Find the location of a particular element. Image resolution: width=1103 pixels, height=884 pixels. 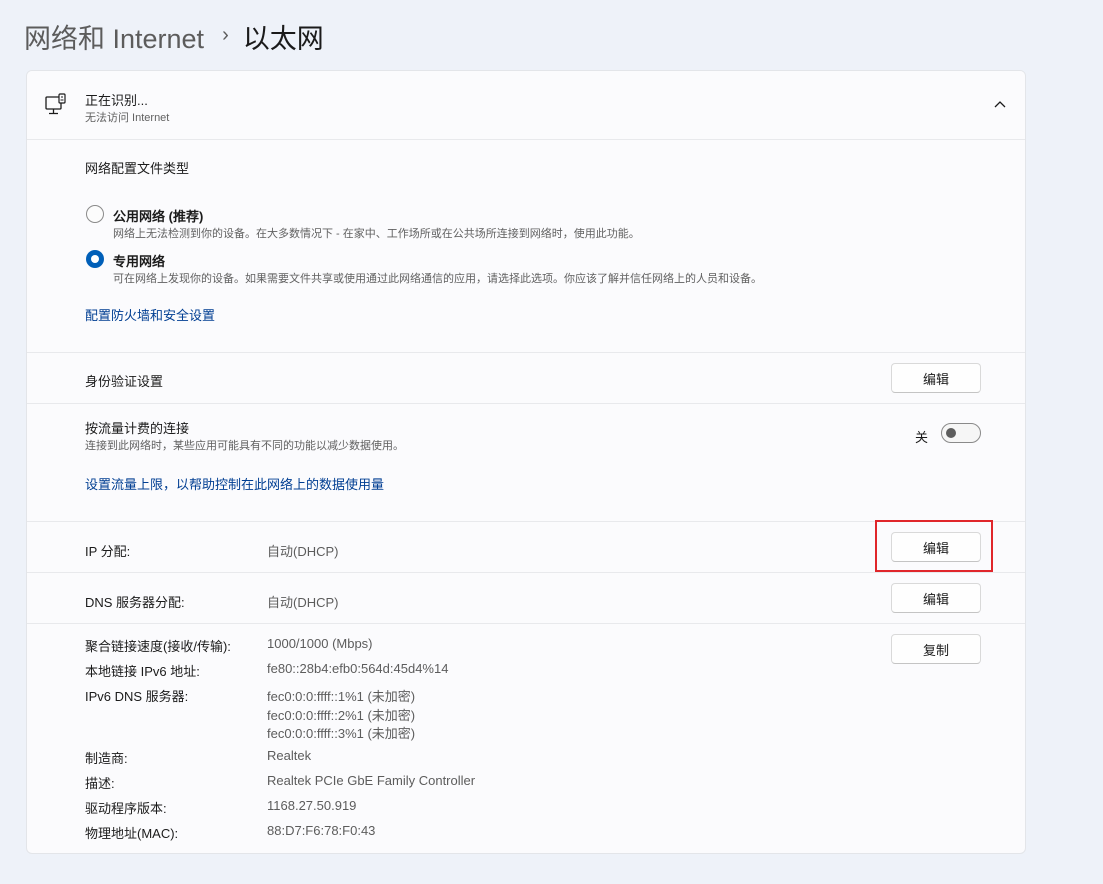

driver-version-label: 驱动程序版本: is located at coordinates (126, 808).